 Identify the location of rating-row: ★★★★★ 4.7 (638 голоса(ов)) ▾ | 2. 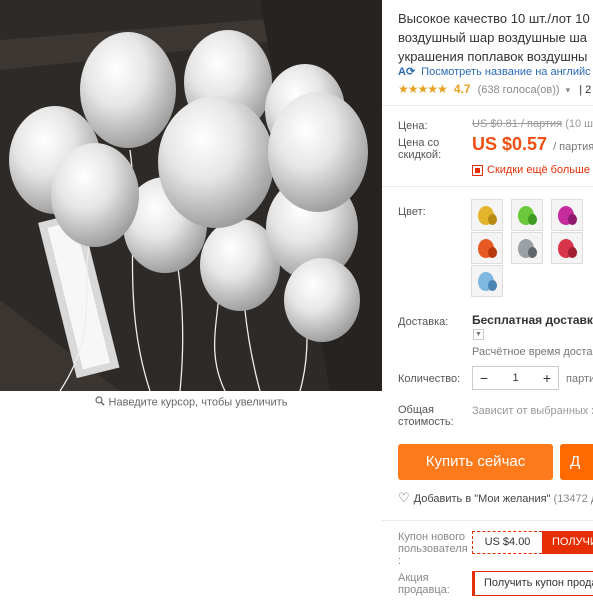
(494, 89).